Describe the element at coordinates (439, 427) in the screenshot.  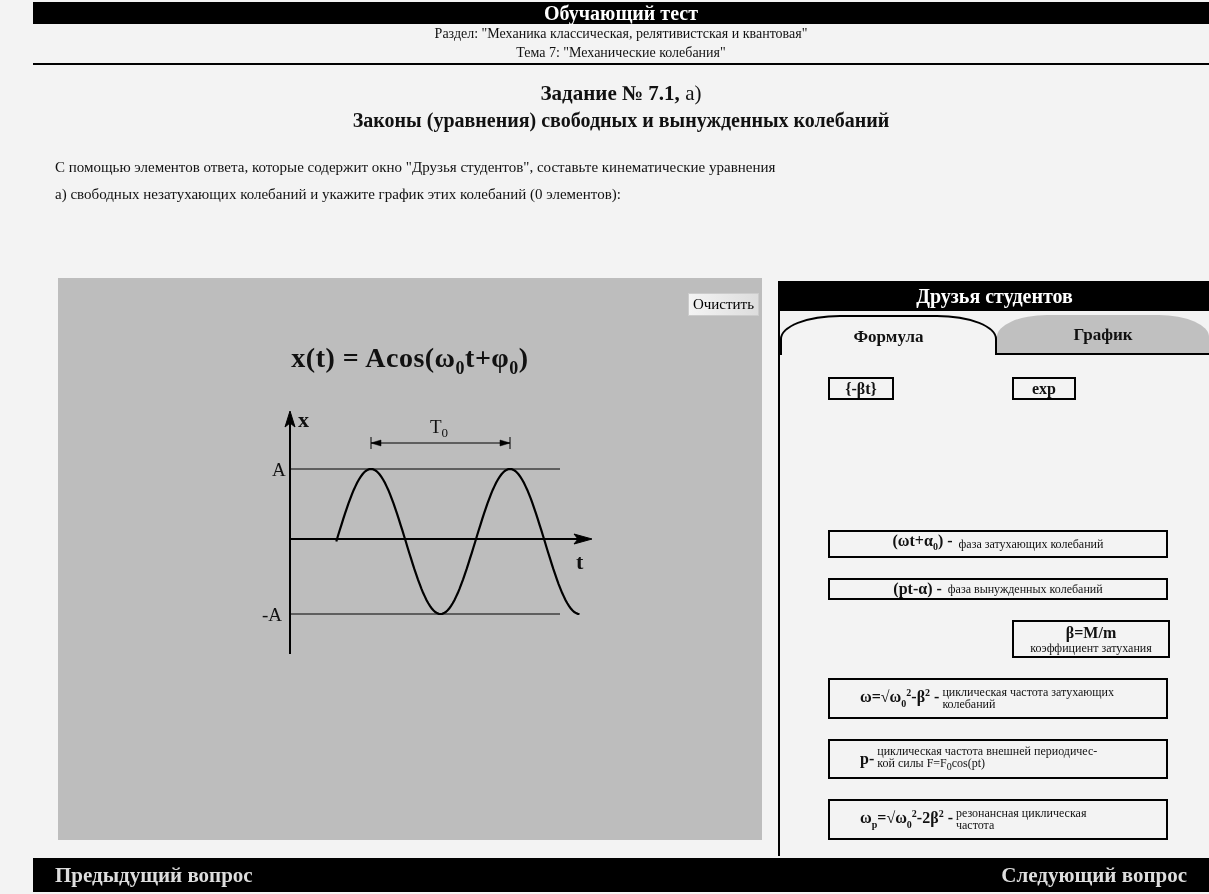
I see `graph-label: T$_{0}$` at that location.